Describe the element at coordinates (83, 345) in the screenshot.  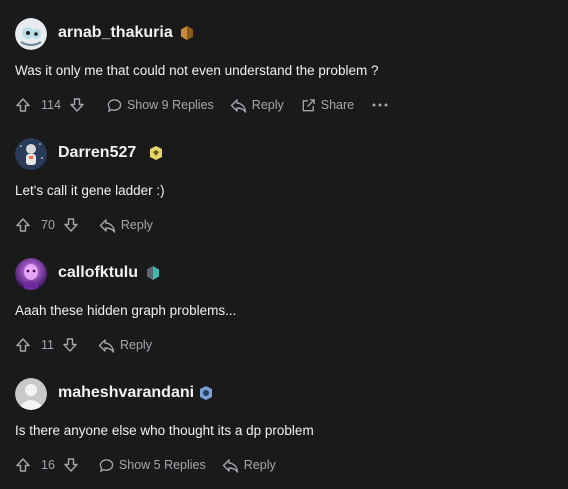
I see `comment-actions: 11 Reply` at that location.